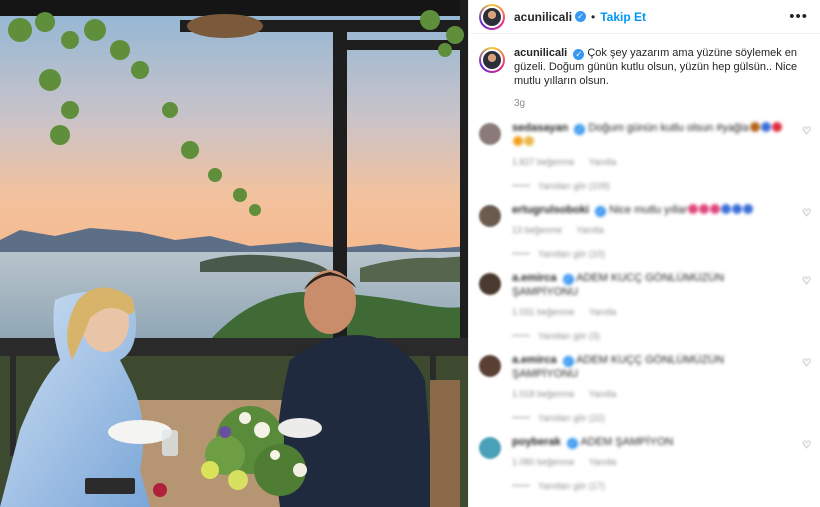  What do you see at coordinates (540, 128) in the screenshot?
I see `comment-username: sedasayan` at bounding box center [540, 128].